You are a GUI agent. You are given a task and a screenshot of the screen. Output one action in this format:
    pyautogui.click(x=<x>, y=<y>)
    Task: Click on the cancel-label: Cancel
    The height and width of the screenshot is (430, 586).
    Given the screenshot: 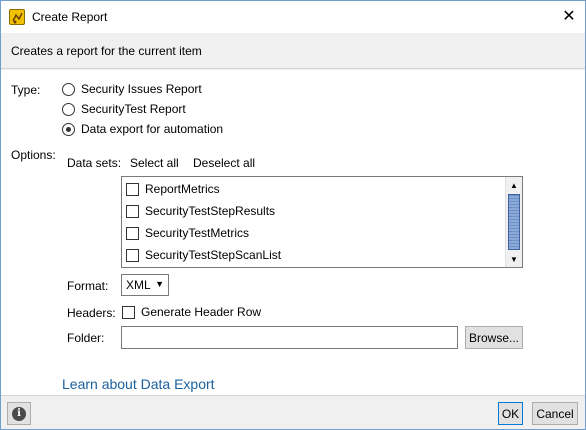 What is the action you would take?
    pyautogui.click(x=555, y=413)
    